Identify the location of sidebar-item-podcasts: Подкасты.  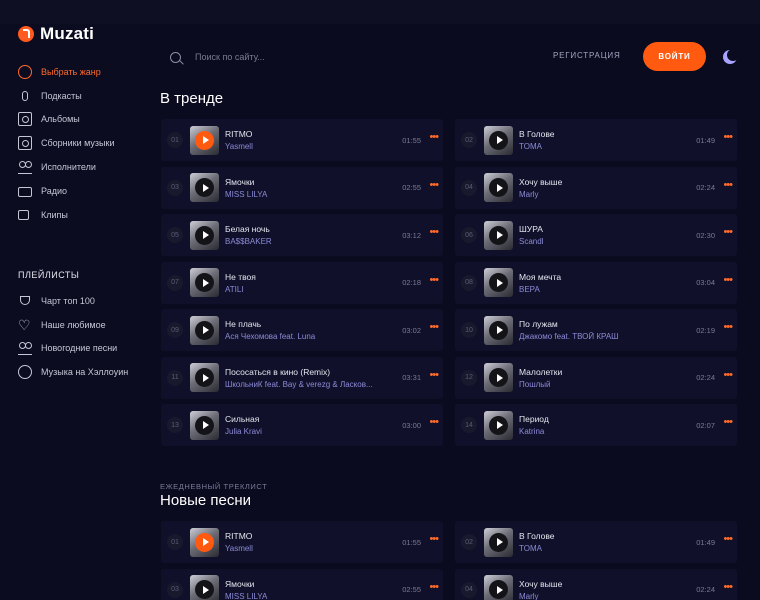
(80, 96).